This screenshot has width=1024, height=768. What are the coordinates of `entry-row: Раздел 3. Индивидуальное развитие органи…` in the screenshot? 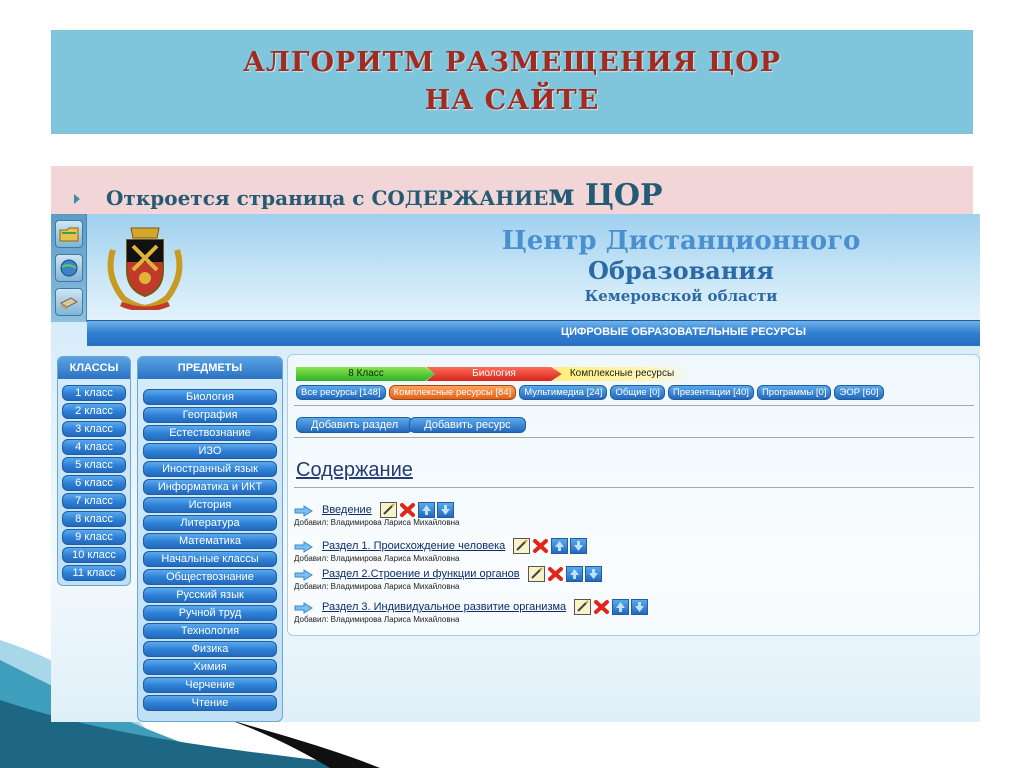 It's located at (471, 607).